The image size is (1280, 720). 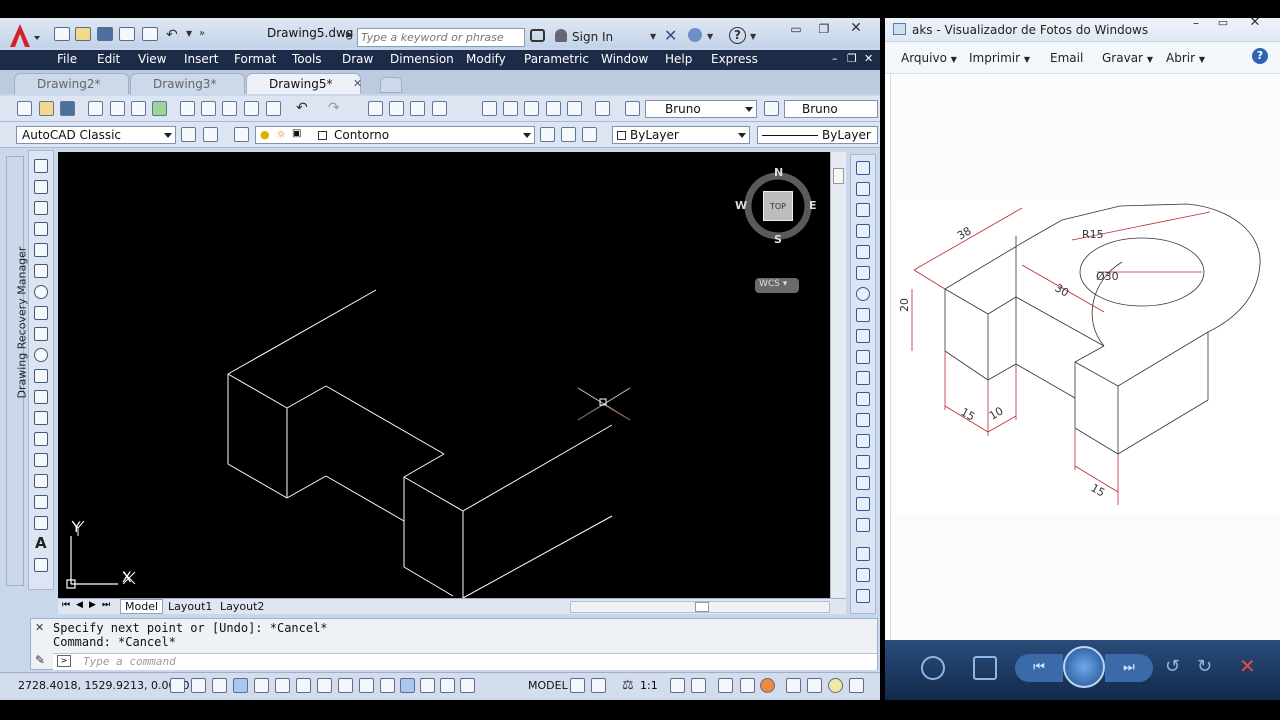 I want to click on vertical-scrollbar, so click(x=838, y=375).